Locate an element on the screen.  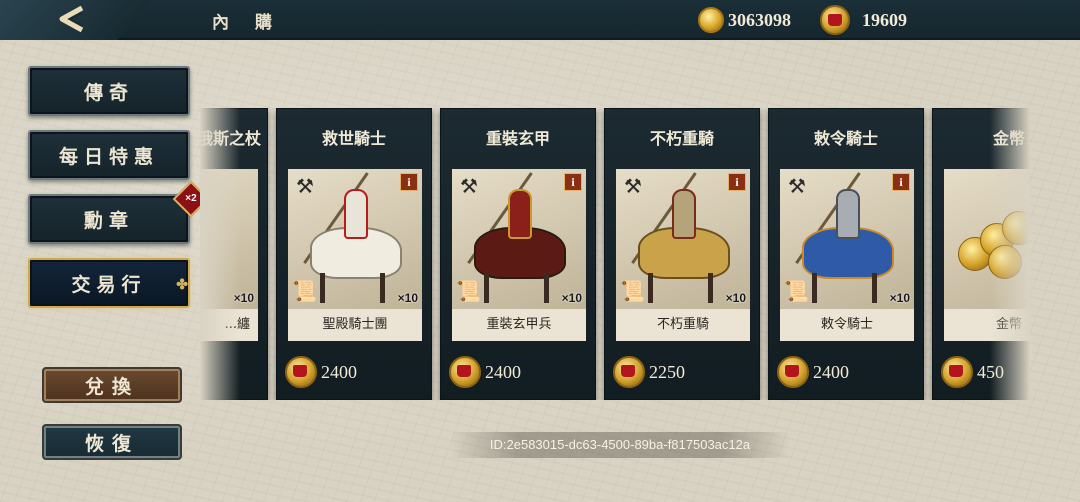
tab-trading-house-label: 交易行 is located at coordinates (109, 284).